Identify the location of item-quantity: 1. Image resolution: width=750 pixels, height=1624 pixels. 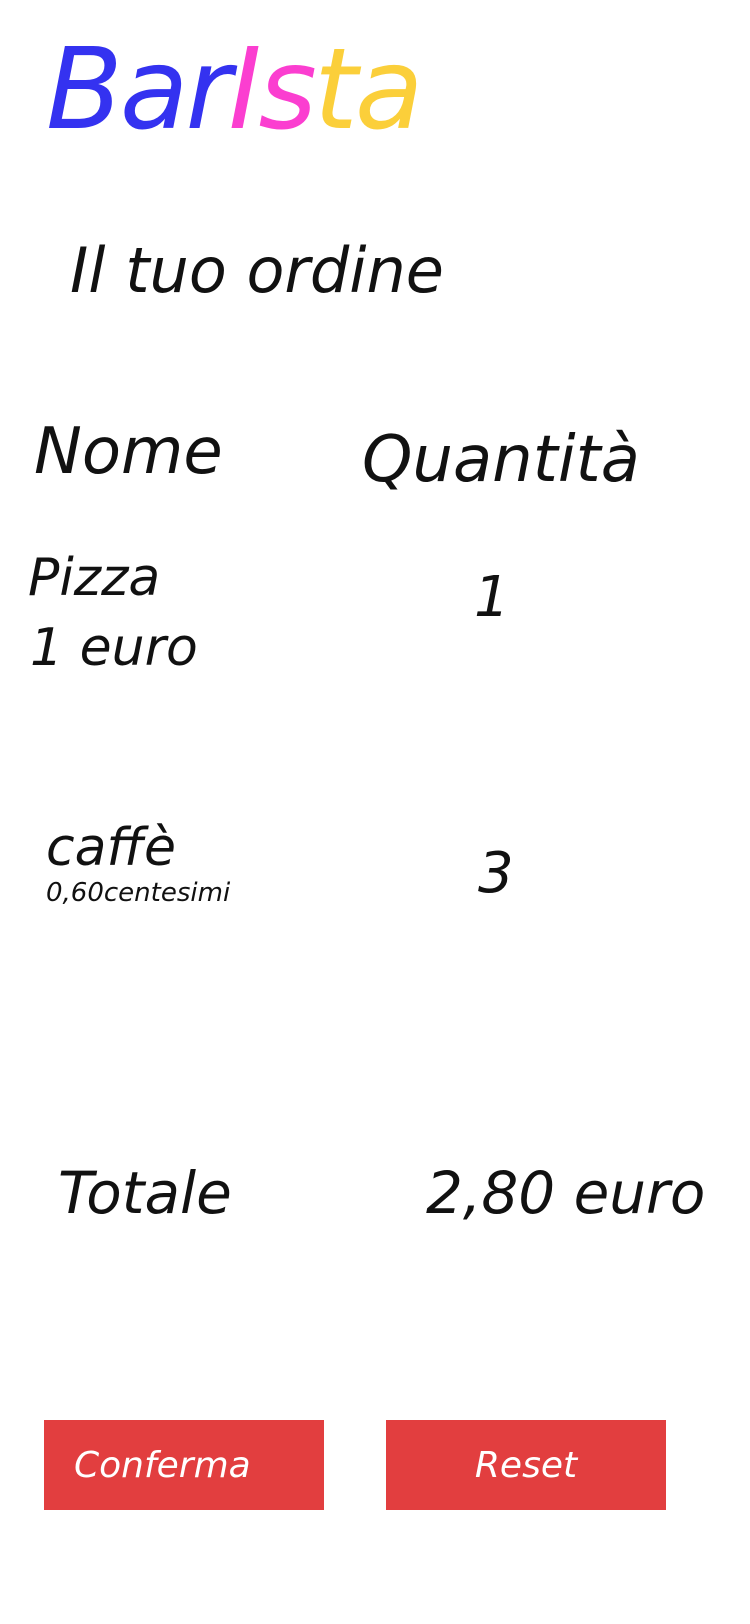
(492, 597).